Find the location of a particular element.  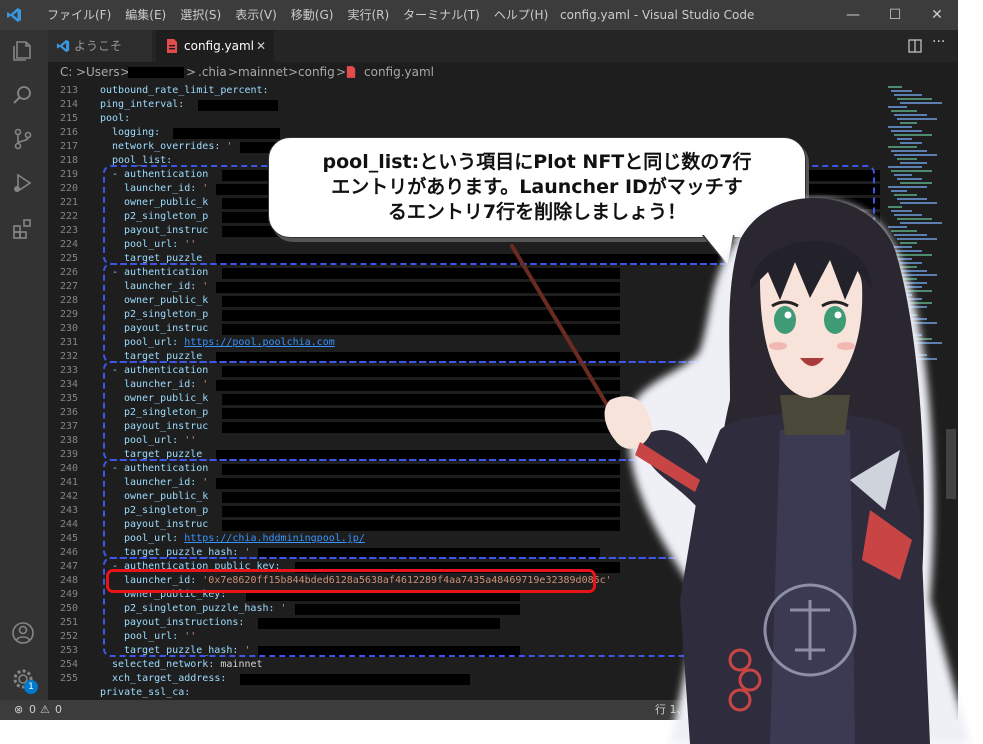

line-number: 254 is located at coordinates (68, 664).